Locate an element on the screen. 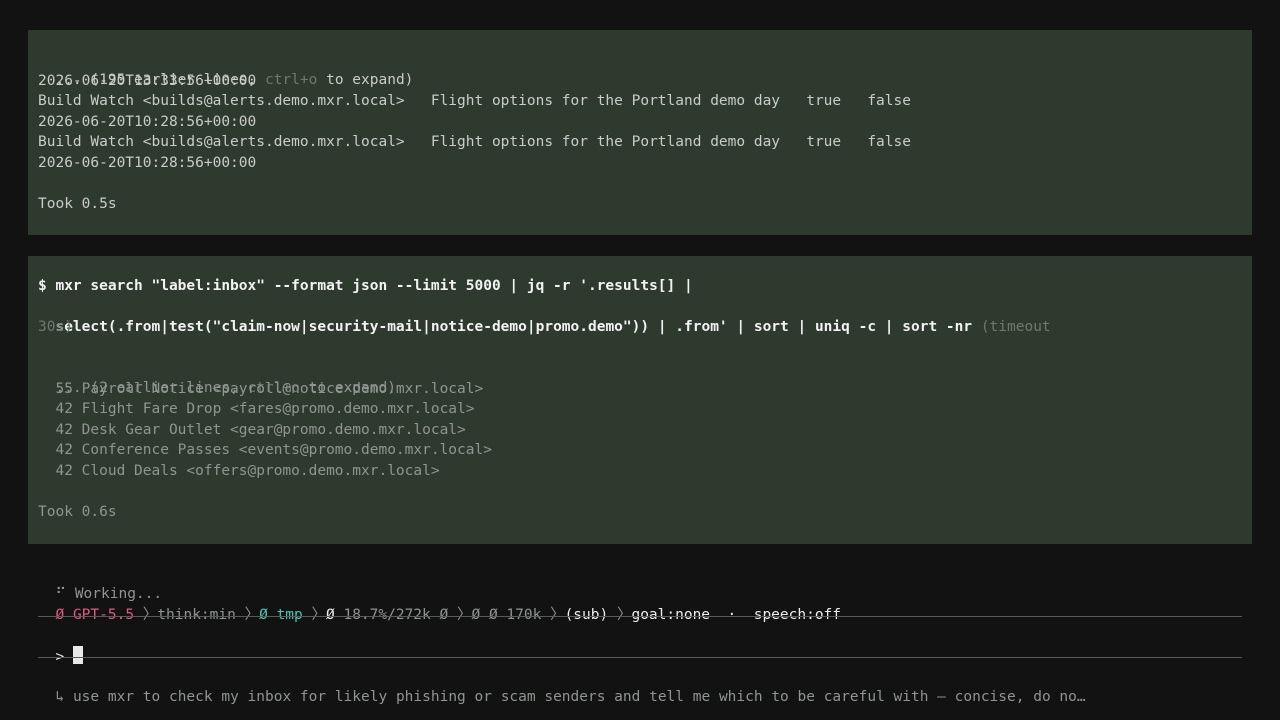 The width and height of the screenshot is (1280, 720). prompt-input: > is located at coordinates (60, 645).